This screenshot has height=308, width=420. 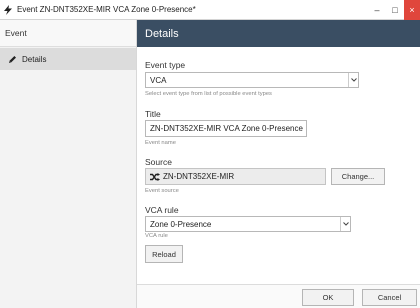 I want to click on sidebar-item-details: Details, so click(x=68, y=59).